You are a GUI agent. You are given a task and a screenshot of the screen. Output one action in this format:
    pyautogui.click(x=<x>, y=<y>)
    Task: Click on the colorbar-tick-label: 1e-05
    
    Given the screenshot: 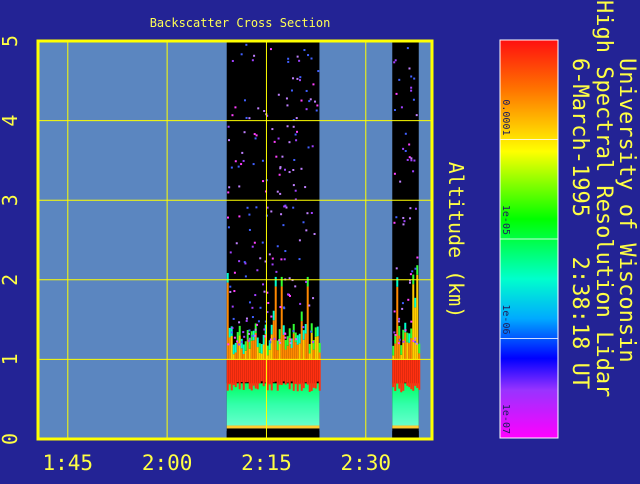 What is the action you would take?
    pyautogui.click(x=505, y=220)
    